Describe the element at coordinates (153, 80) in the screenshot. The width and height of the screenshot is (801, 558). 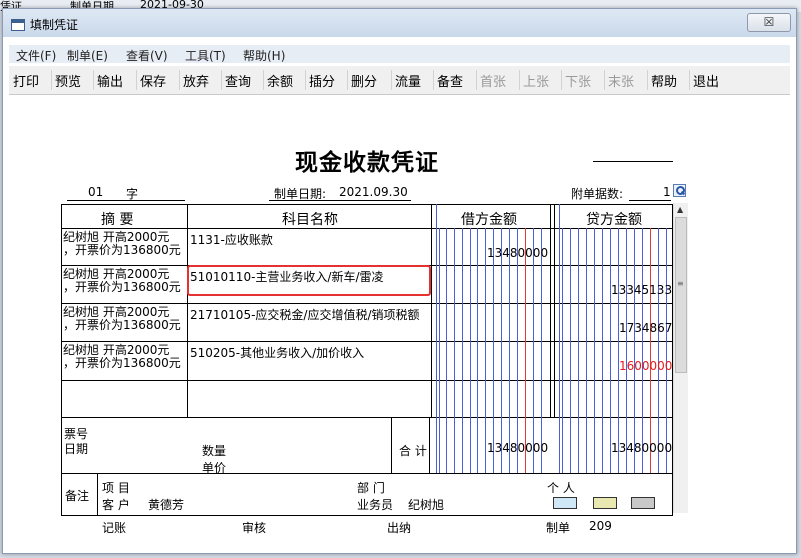
I see `toolbar-button-3: 保存` at that location.